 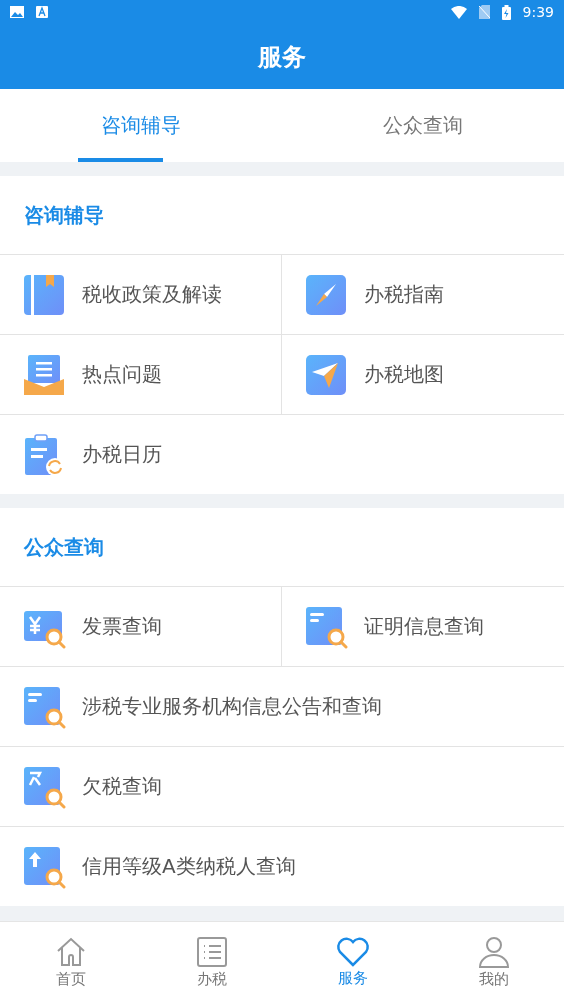 What do you see at coordinates (352, 951) in the screenshot?
I see `heart-icon` at bounding box center [352, 951].